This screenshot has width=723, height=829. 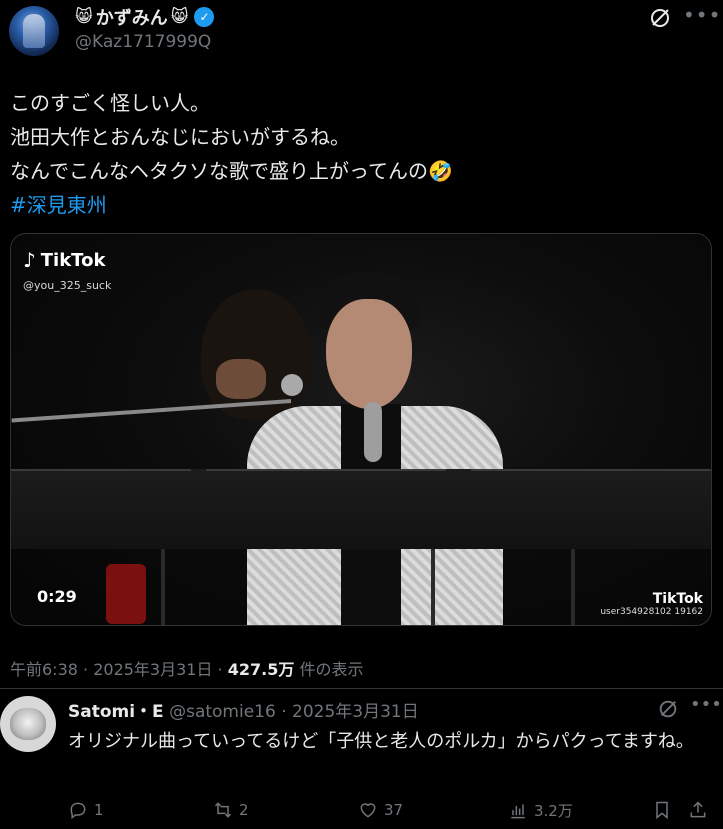 I want to click on reply-text: オリジナル曲っていってるけど「子供と老人のポルカ」からパクってますね。, so click(x=381, y=741).